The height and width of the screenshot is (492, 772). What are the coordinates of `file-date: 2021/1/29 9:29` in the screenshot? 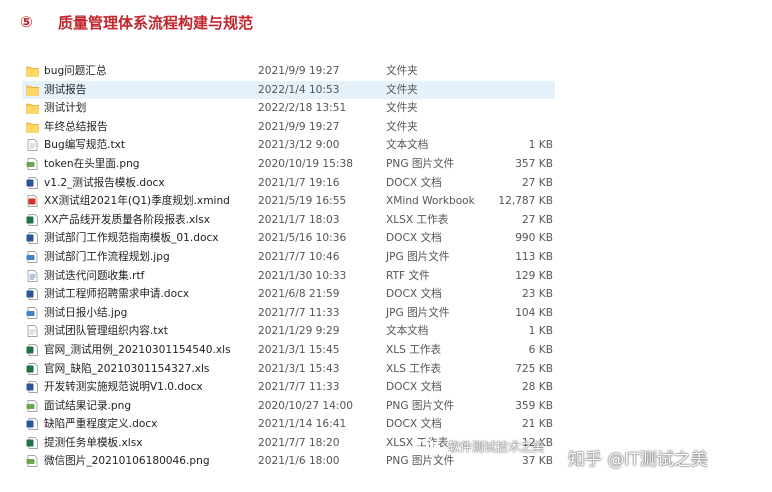 It's located at (299, 331).